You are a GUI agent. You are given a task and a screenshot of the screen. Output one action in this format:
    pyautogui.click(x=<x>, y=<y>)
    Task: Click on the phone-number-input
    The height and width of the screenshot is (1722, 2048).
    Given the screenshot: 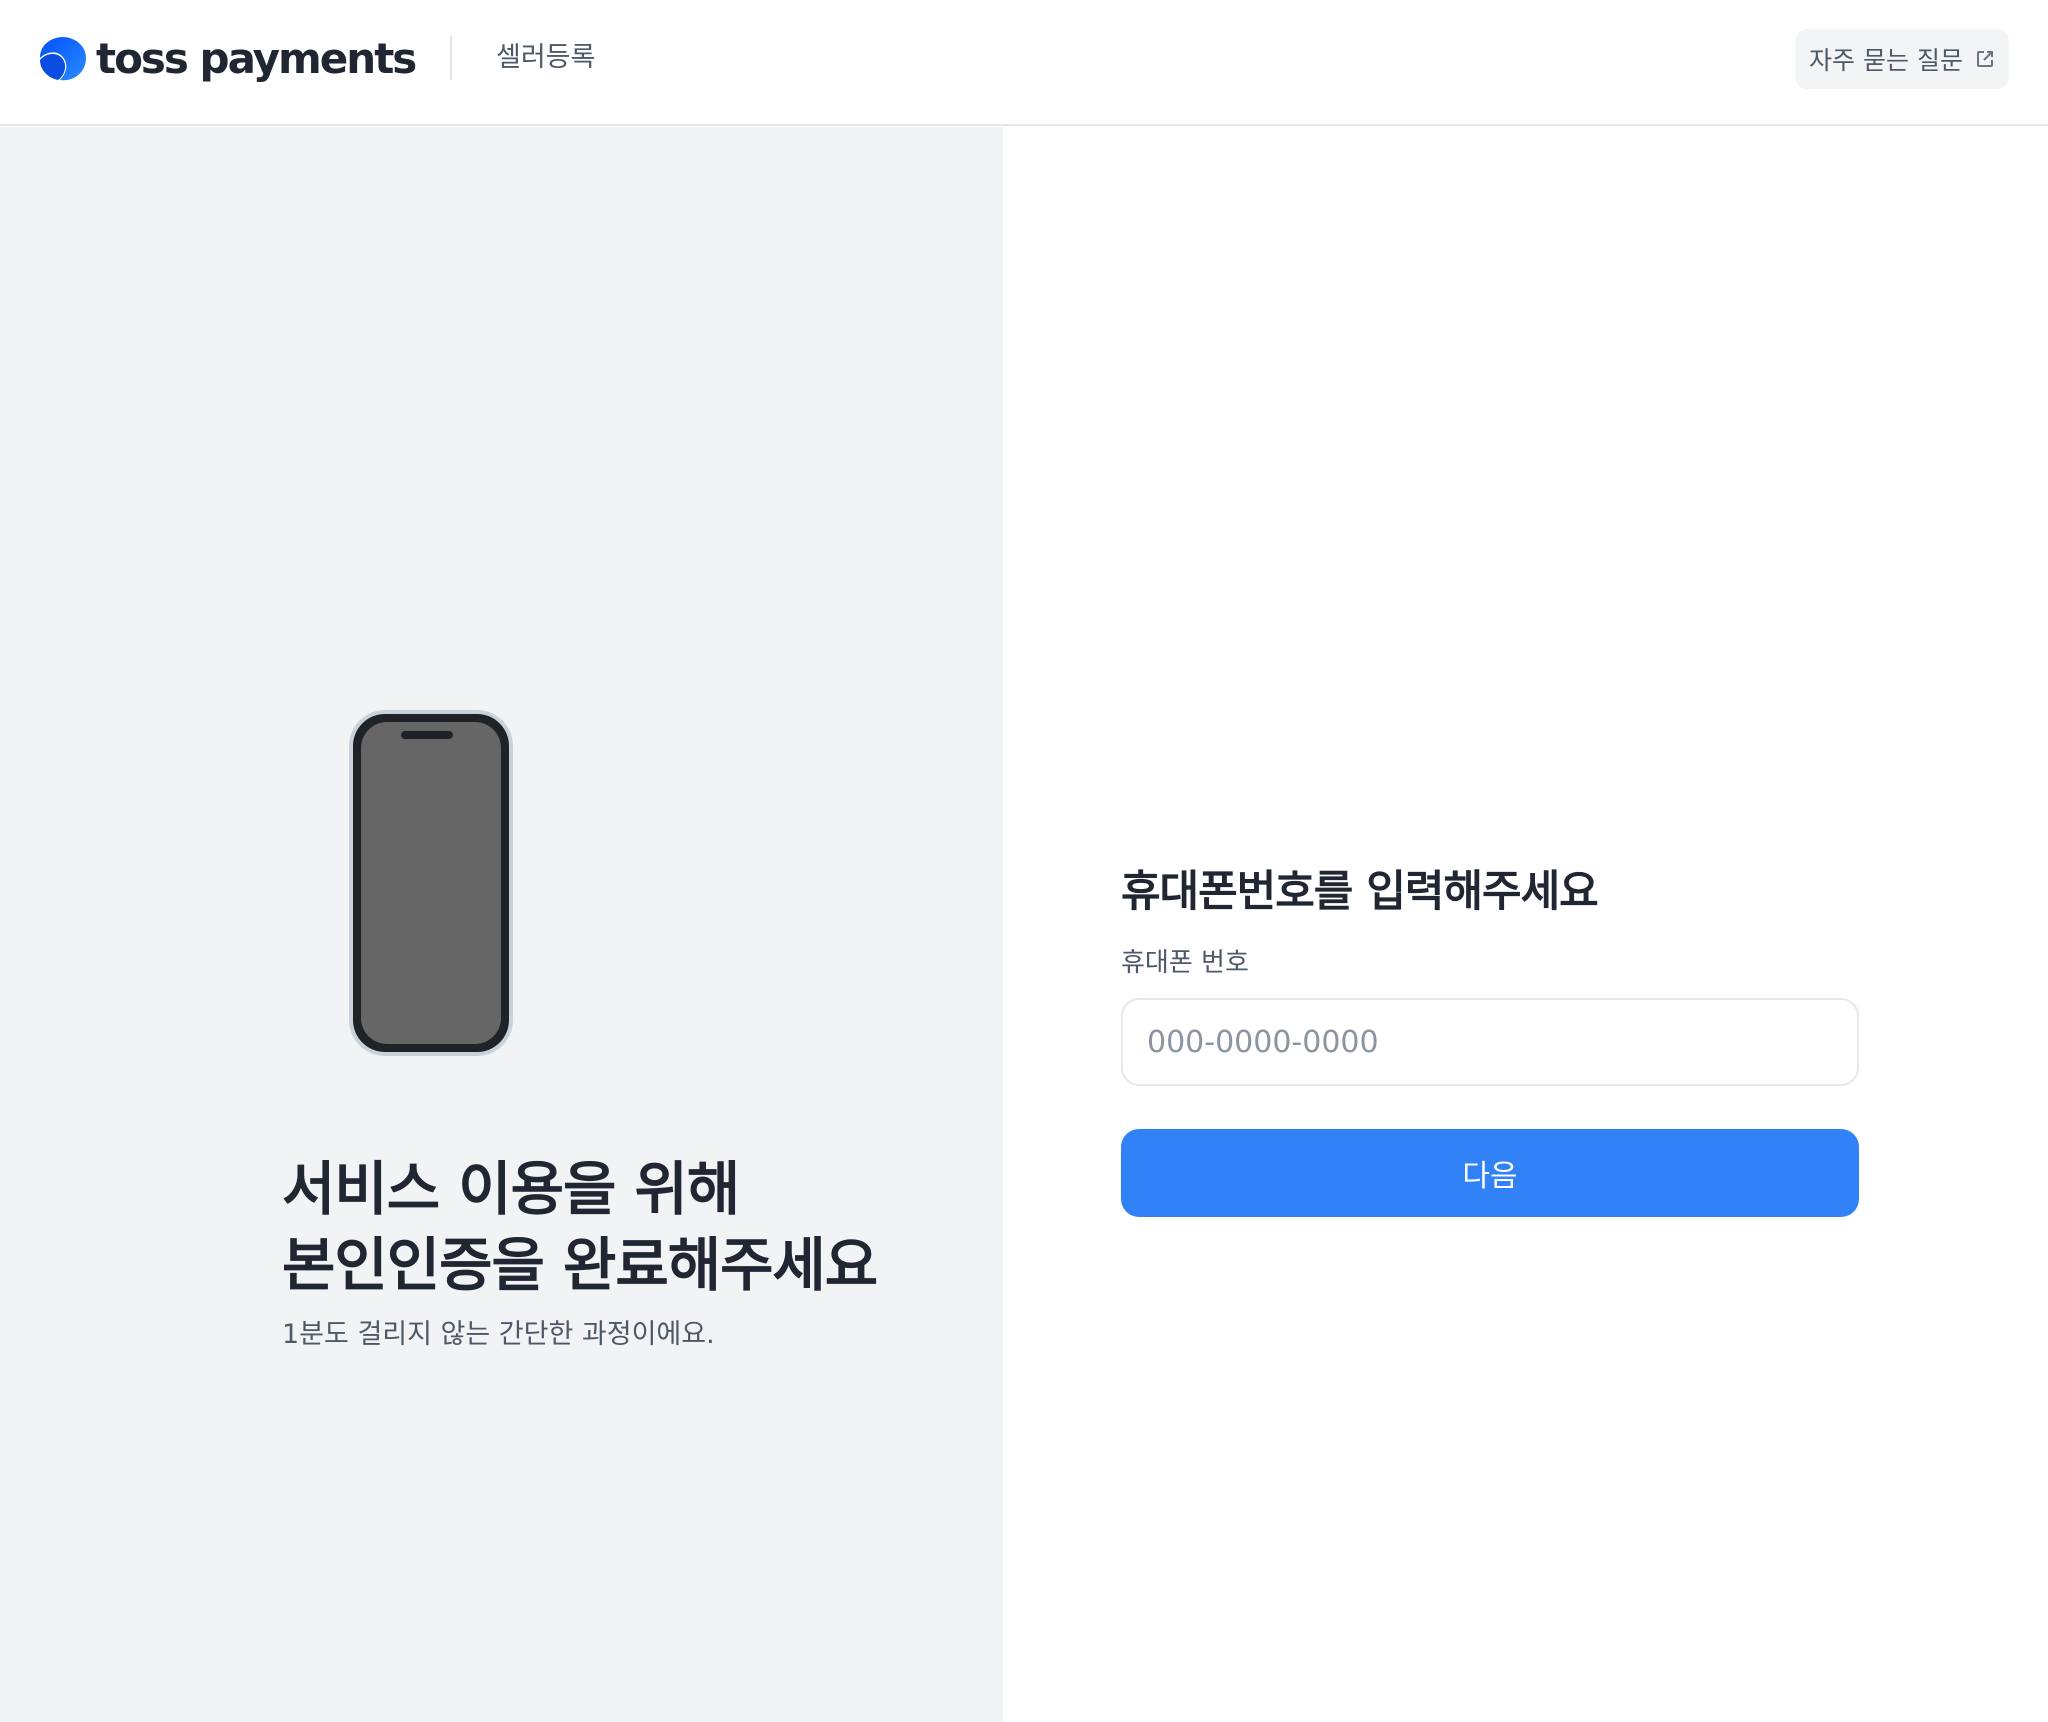 What is the action you would take?
    pyautogui.click(x=1490, y=1042)
    